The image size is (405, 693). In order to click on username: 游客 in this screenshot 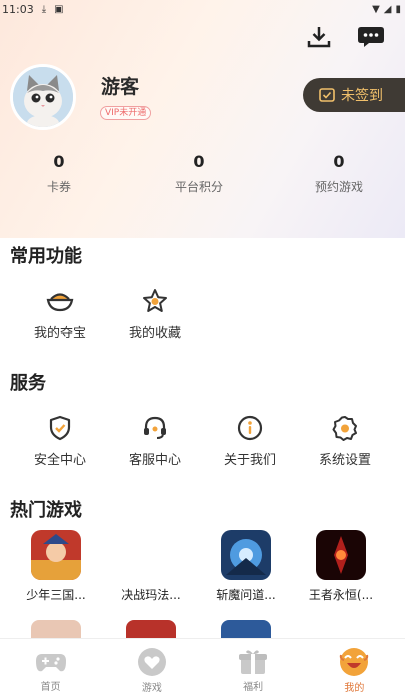, I will do `click(120, 85)`.